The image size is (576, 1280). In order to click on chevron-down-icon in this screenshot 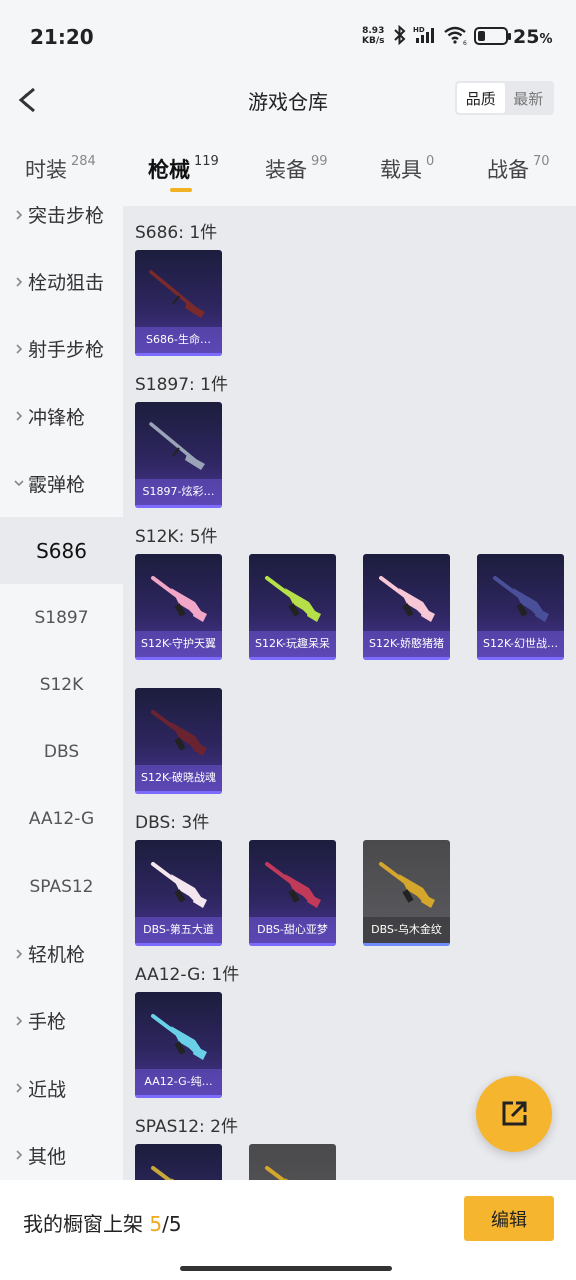, I will do `click(19, 483)`.